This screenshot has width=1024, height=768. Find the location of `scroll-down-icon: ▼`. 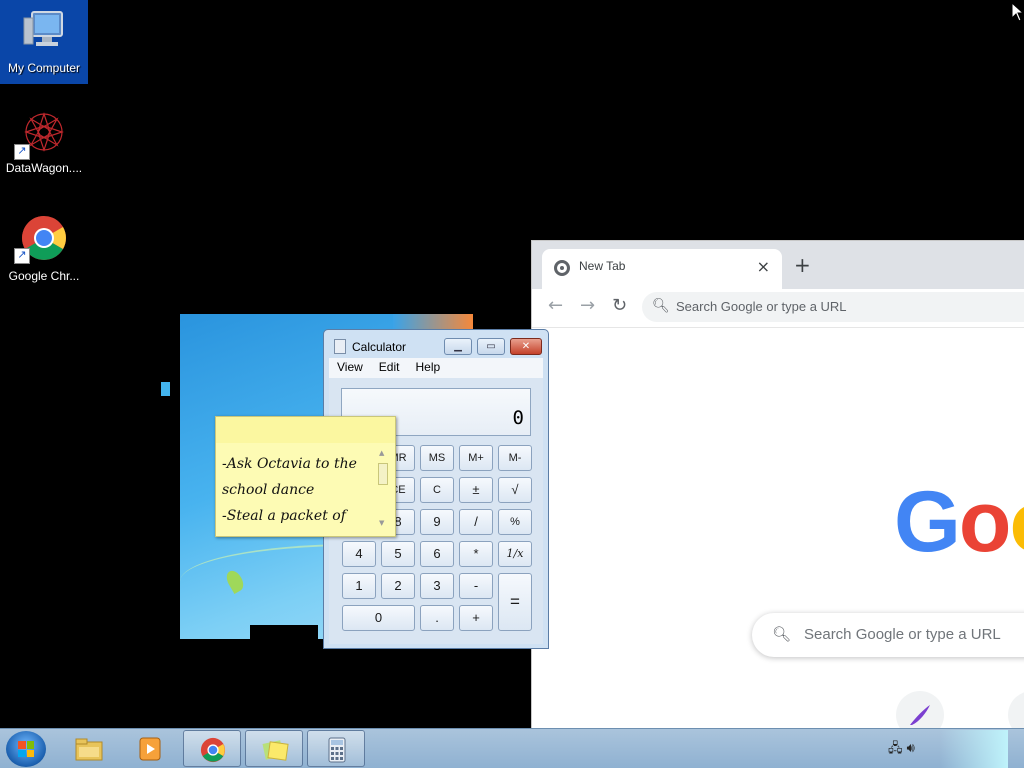

scroll-down-icon: ▼ is located at coordinates (381, 523).